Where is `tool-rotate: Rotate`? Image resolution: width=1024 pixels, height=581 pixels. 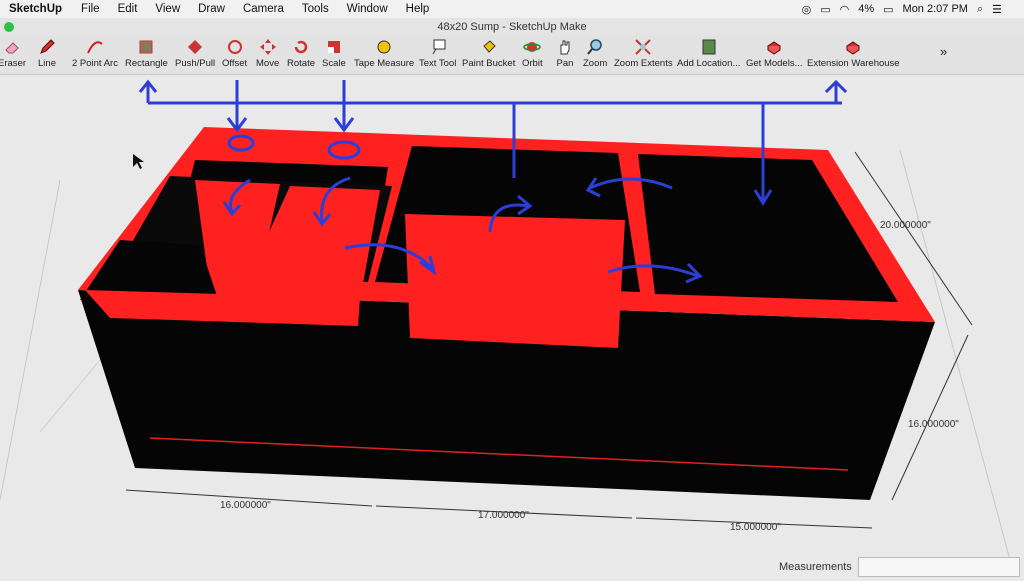
tool-rotate: Rotate is located at coordinates (301, 55).